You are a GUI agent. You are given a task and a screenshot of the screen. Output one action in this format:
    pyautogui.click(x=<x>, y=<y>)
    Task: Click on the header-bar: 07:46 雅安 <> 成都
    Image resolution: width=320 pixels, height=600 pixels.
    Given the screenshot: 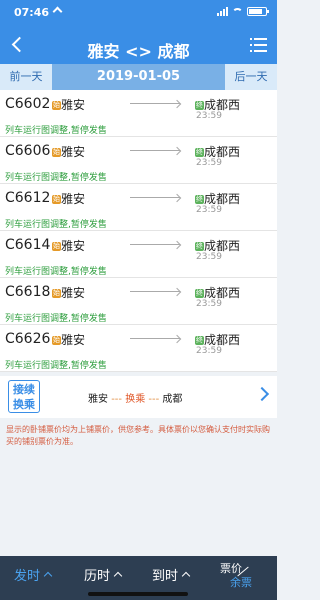 What is the action you would take?
    pyautogui.click(x=138, y=32)
    